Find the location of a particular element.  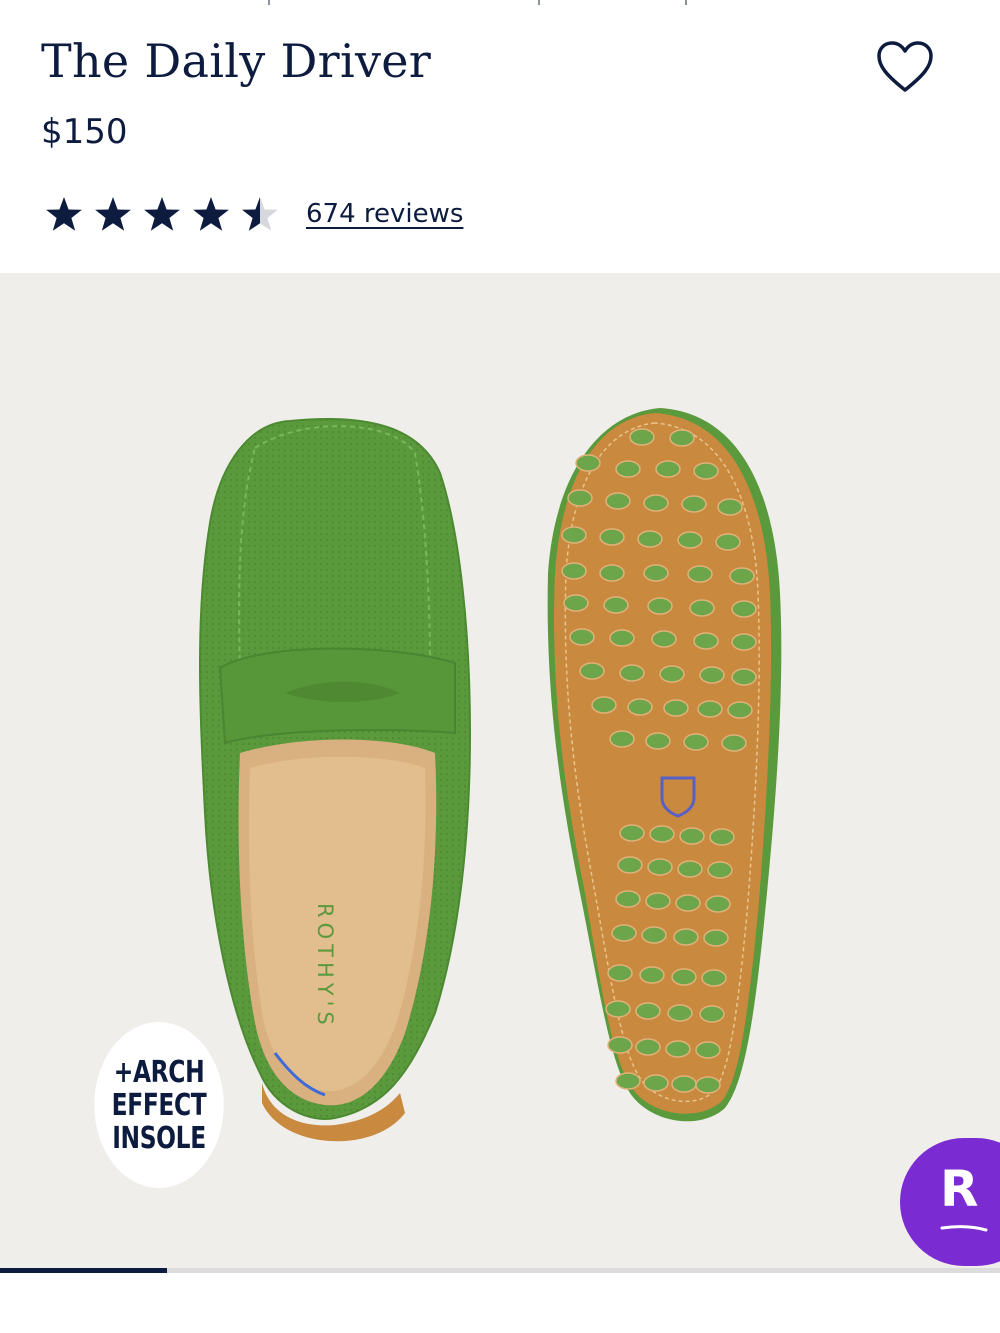

star-rating is located at coordinates (162, 214).